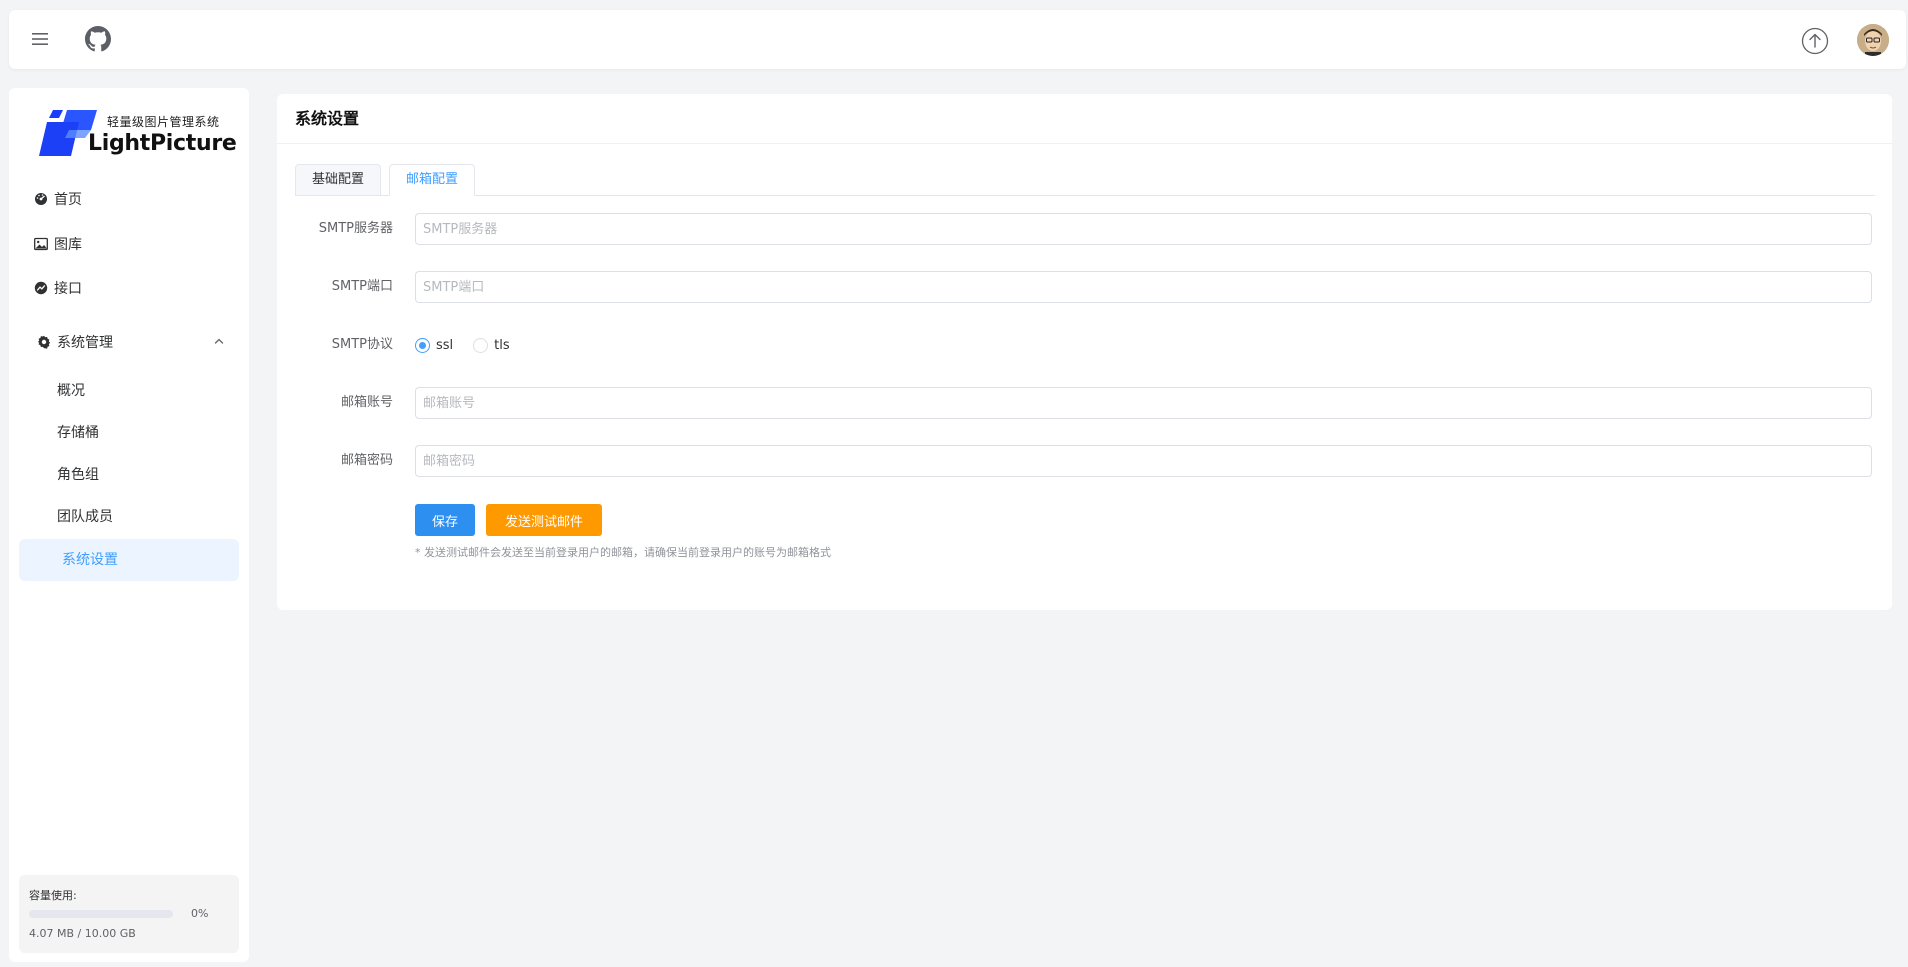 This screenshot has height=967, width=1908. Describe the element at coordinates (53, 895) in the screenshot. I see `capacity-label: 容量使用:` at that location.